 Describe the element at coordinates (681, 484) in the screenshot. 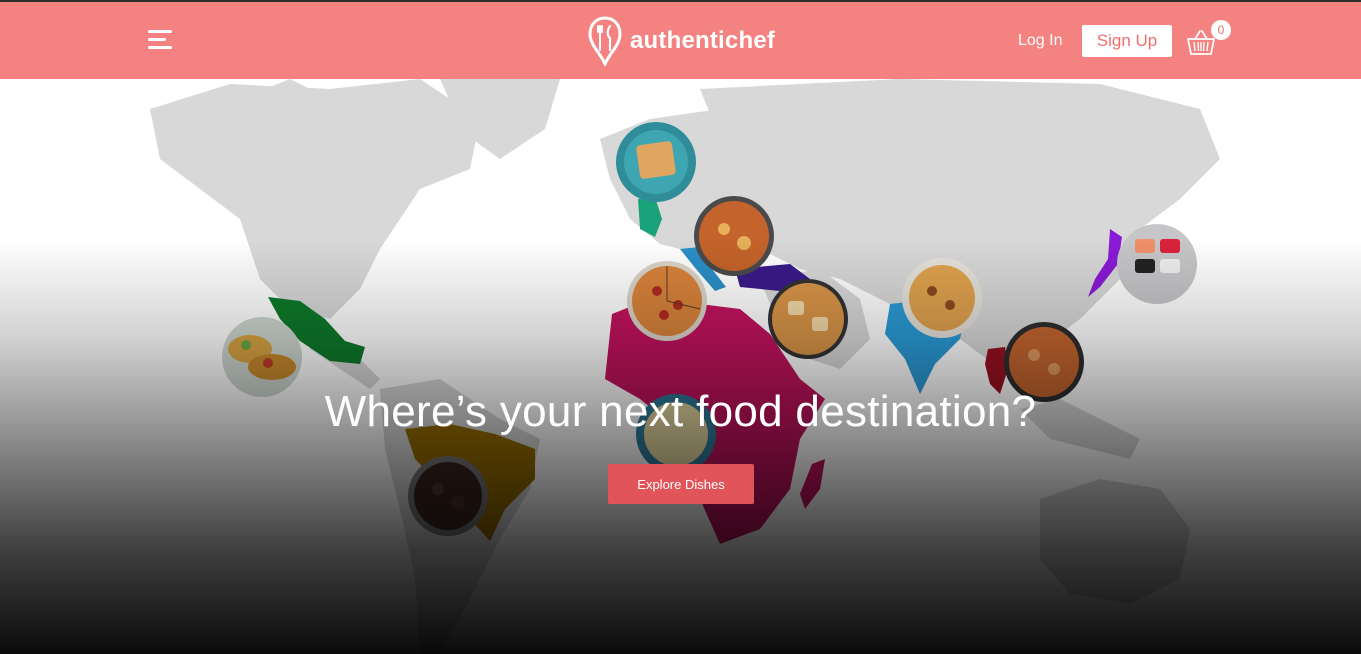

I see `explore-dishes-button: Explore Dishes` at that location.